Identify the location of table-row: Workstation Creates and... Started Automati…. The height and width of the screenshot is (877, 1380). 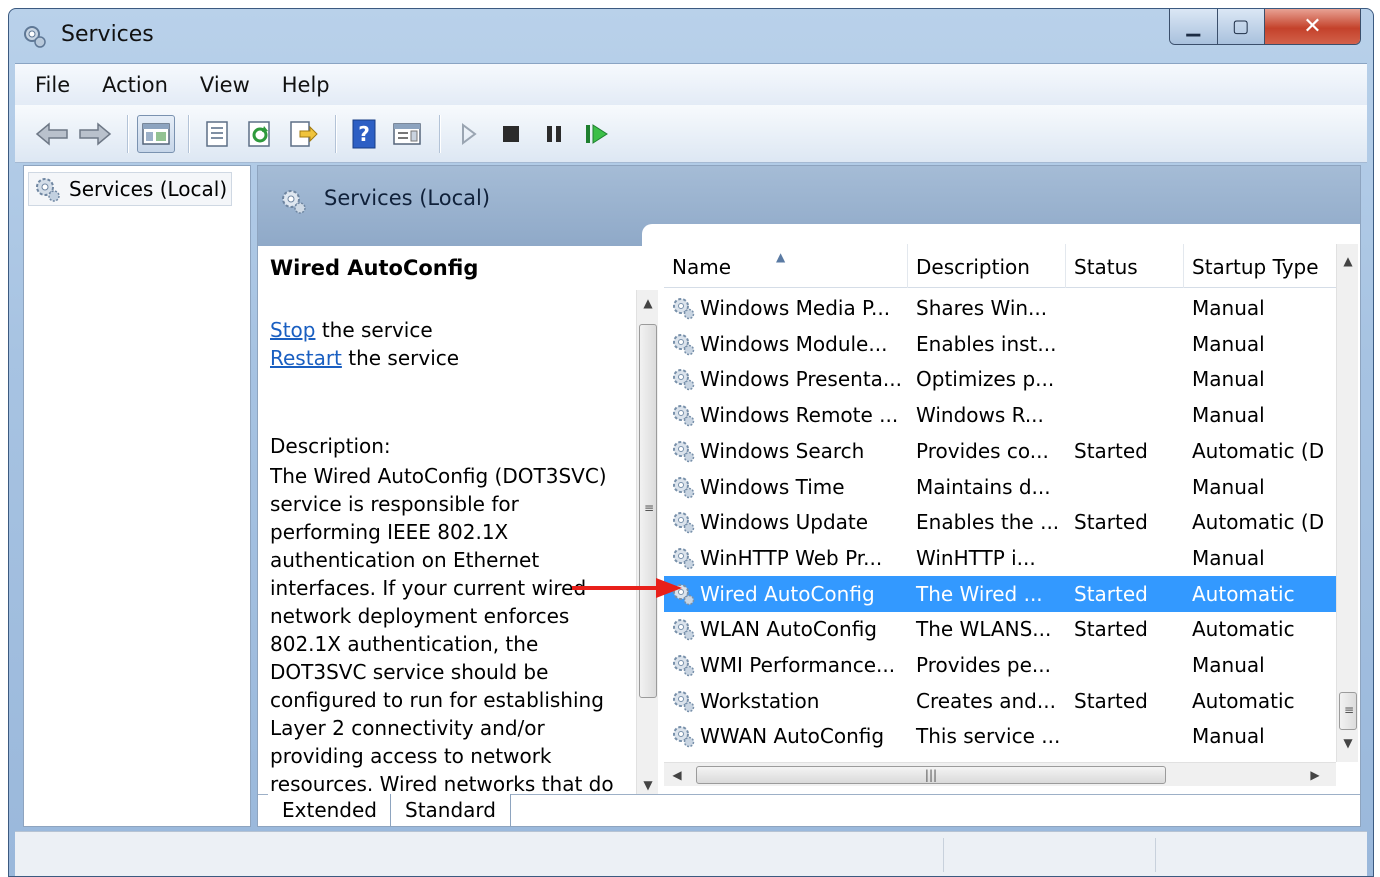
(1000, 701).